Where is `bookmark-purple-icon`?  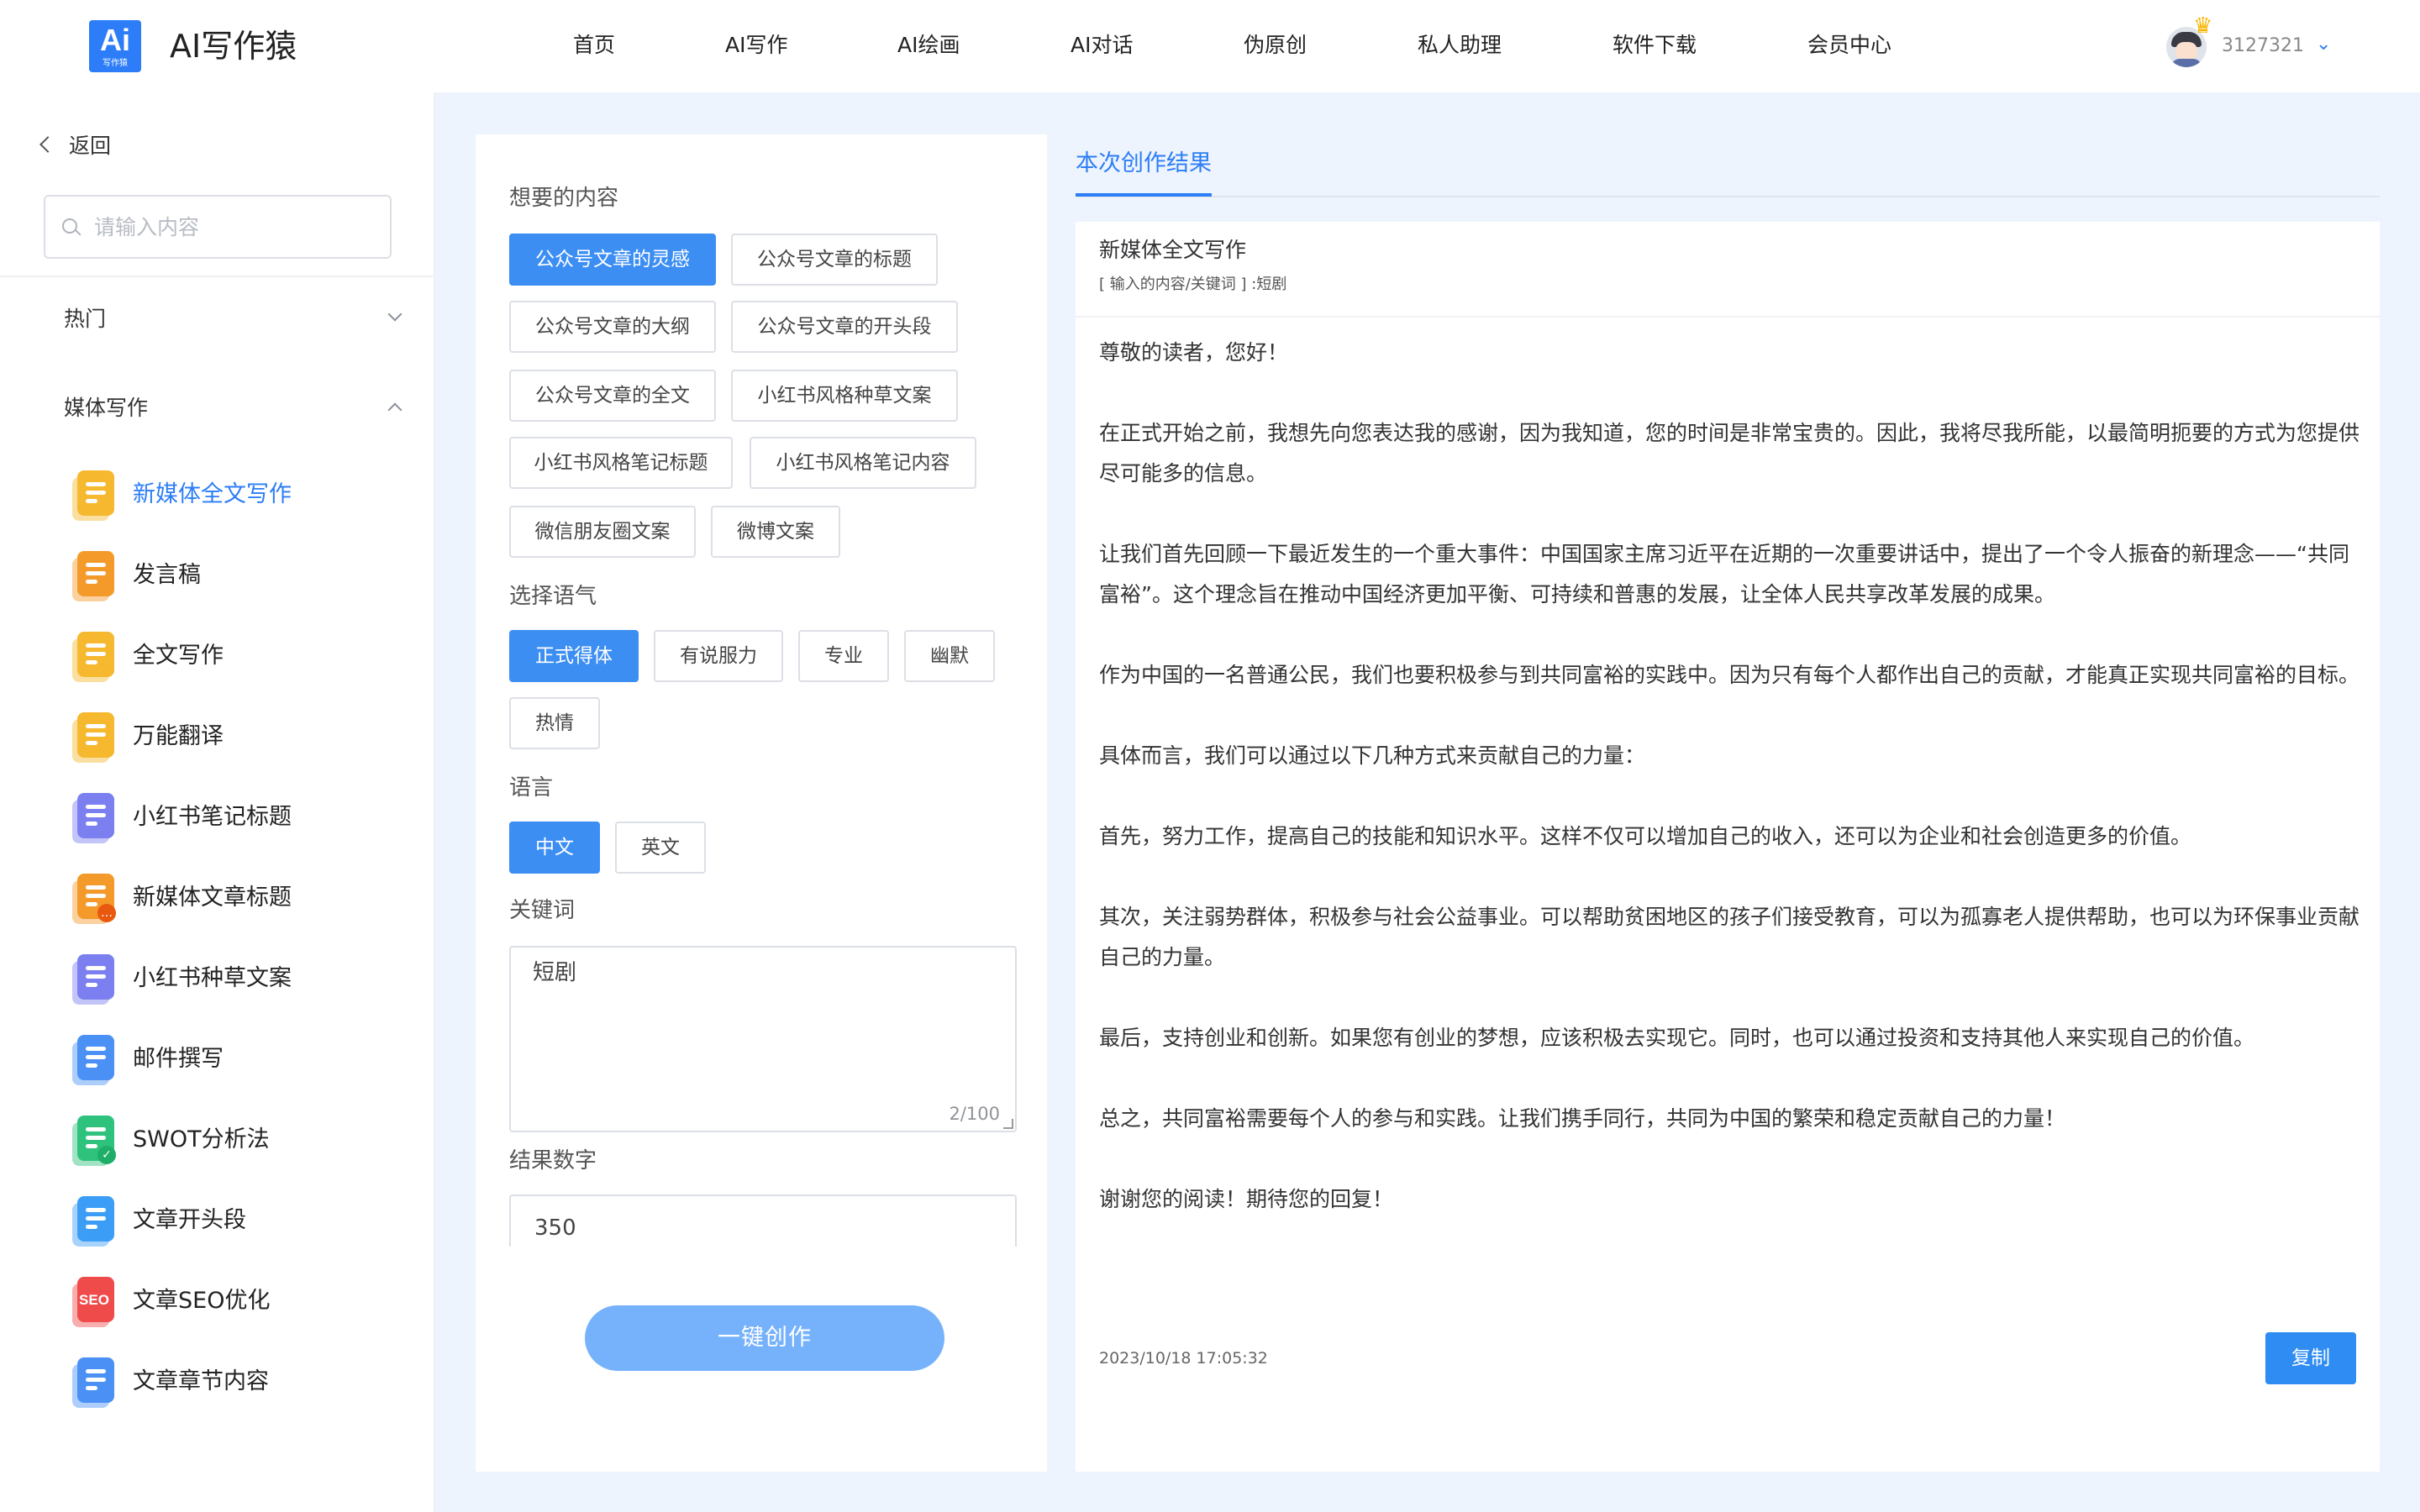 bookmark-purple-icon is located at coordinates (94, 979).